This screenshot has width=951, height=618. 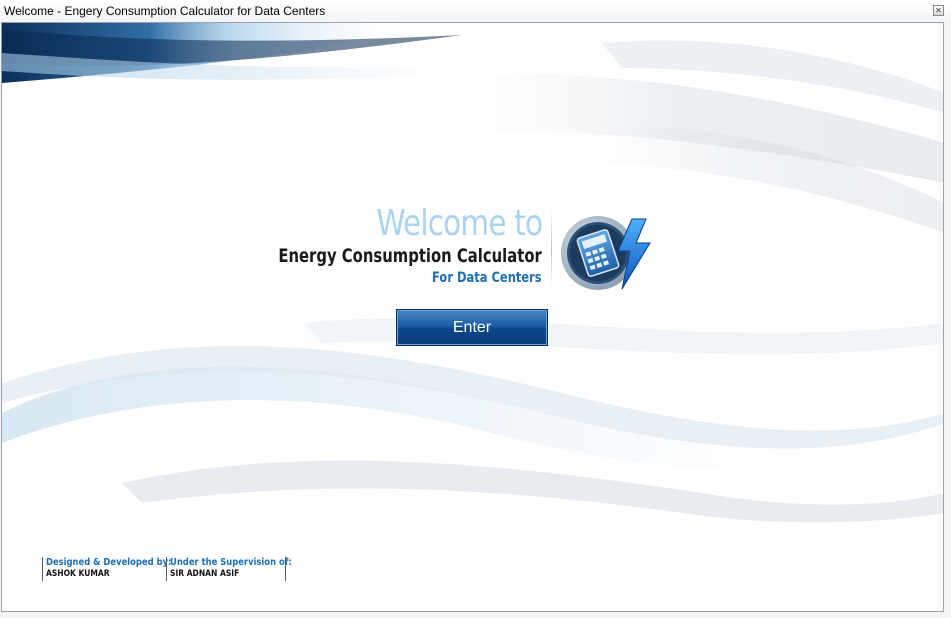 What do you see at coordinates (487, 278) in the screenshot?
I see `app-subtitle: For Data Centers` at bounding box center [487, 278].